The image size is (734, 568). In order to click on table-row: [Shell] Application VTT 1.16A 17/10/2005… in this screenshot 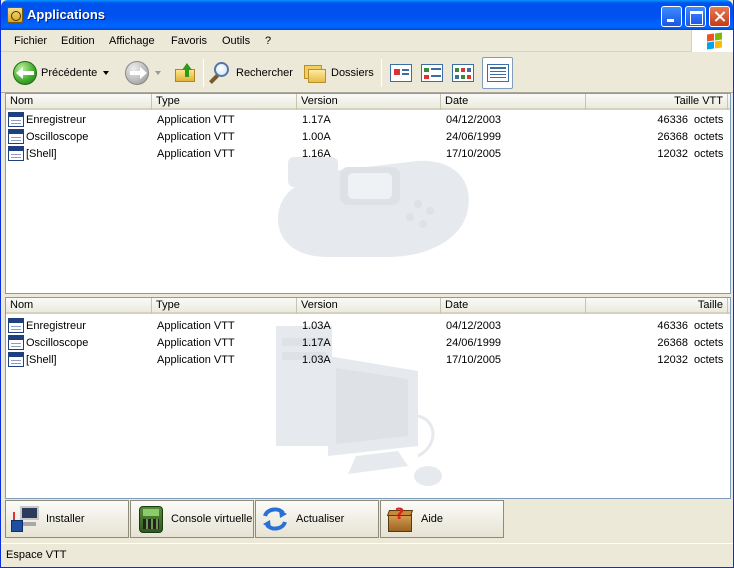, I will do `click(368, 154)`.